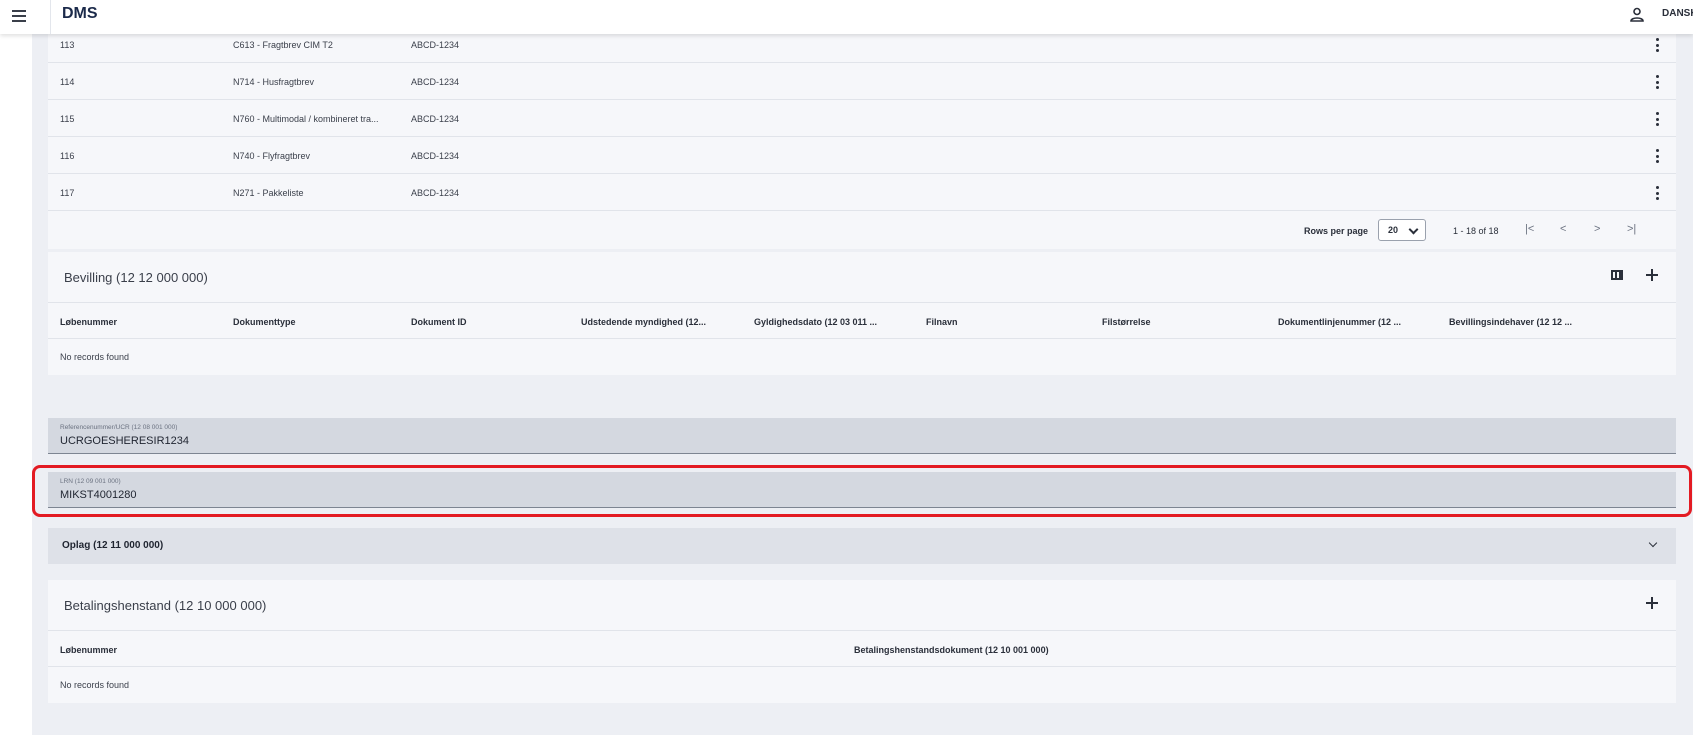  I want to click on first-page-button: |<, so click(1529, 229).